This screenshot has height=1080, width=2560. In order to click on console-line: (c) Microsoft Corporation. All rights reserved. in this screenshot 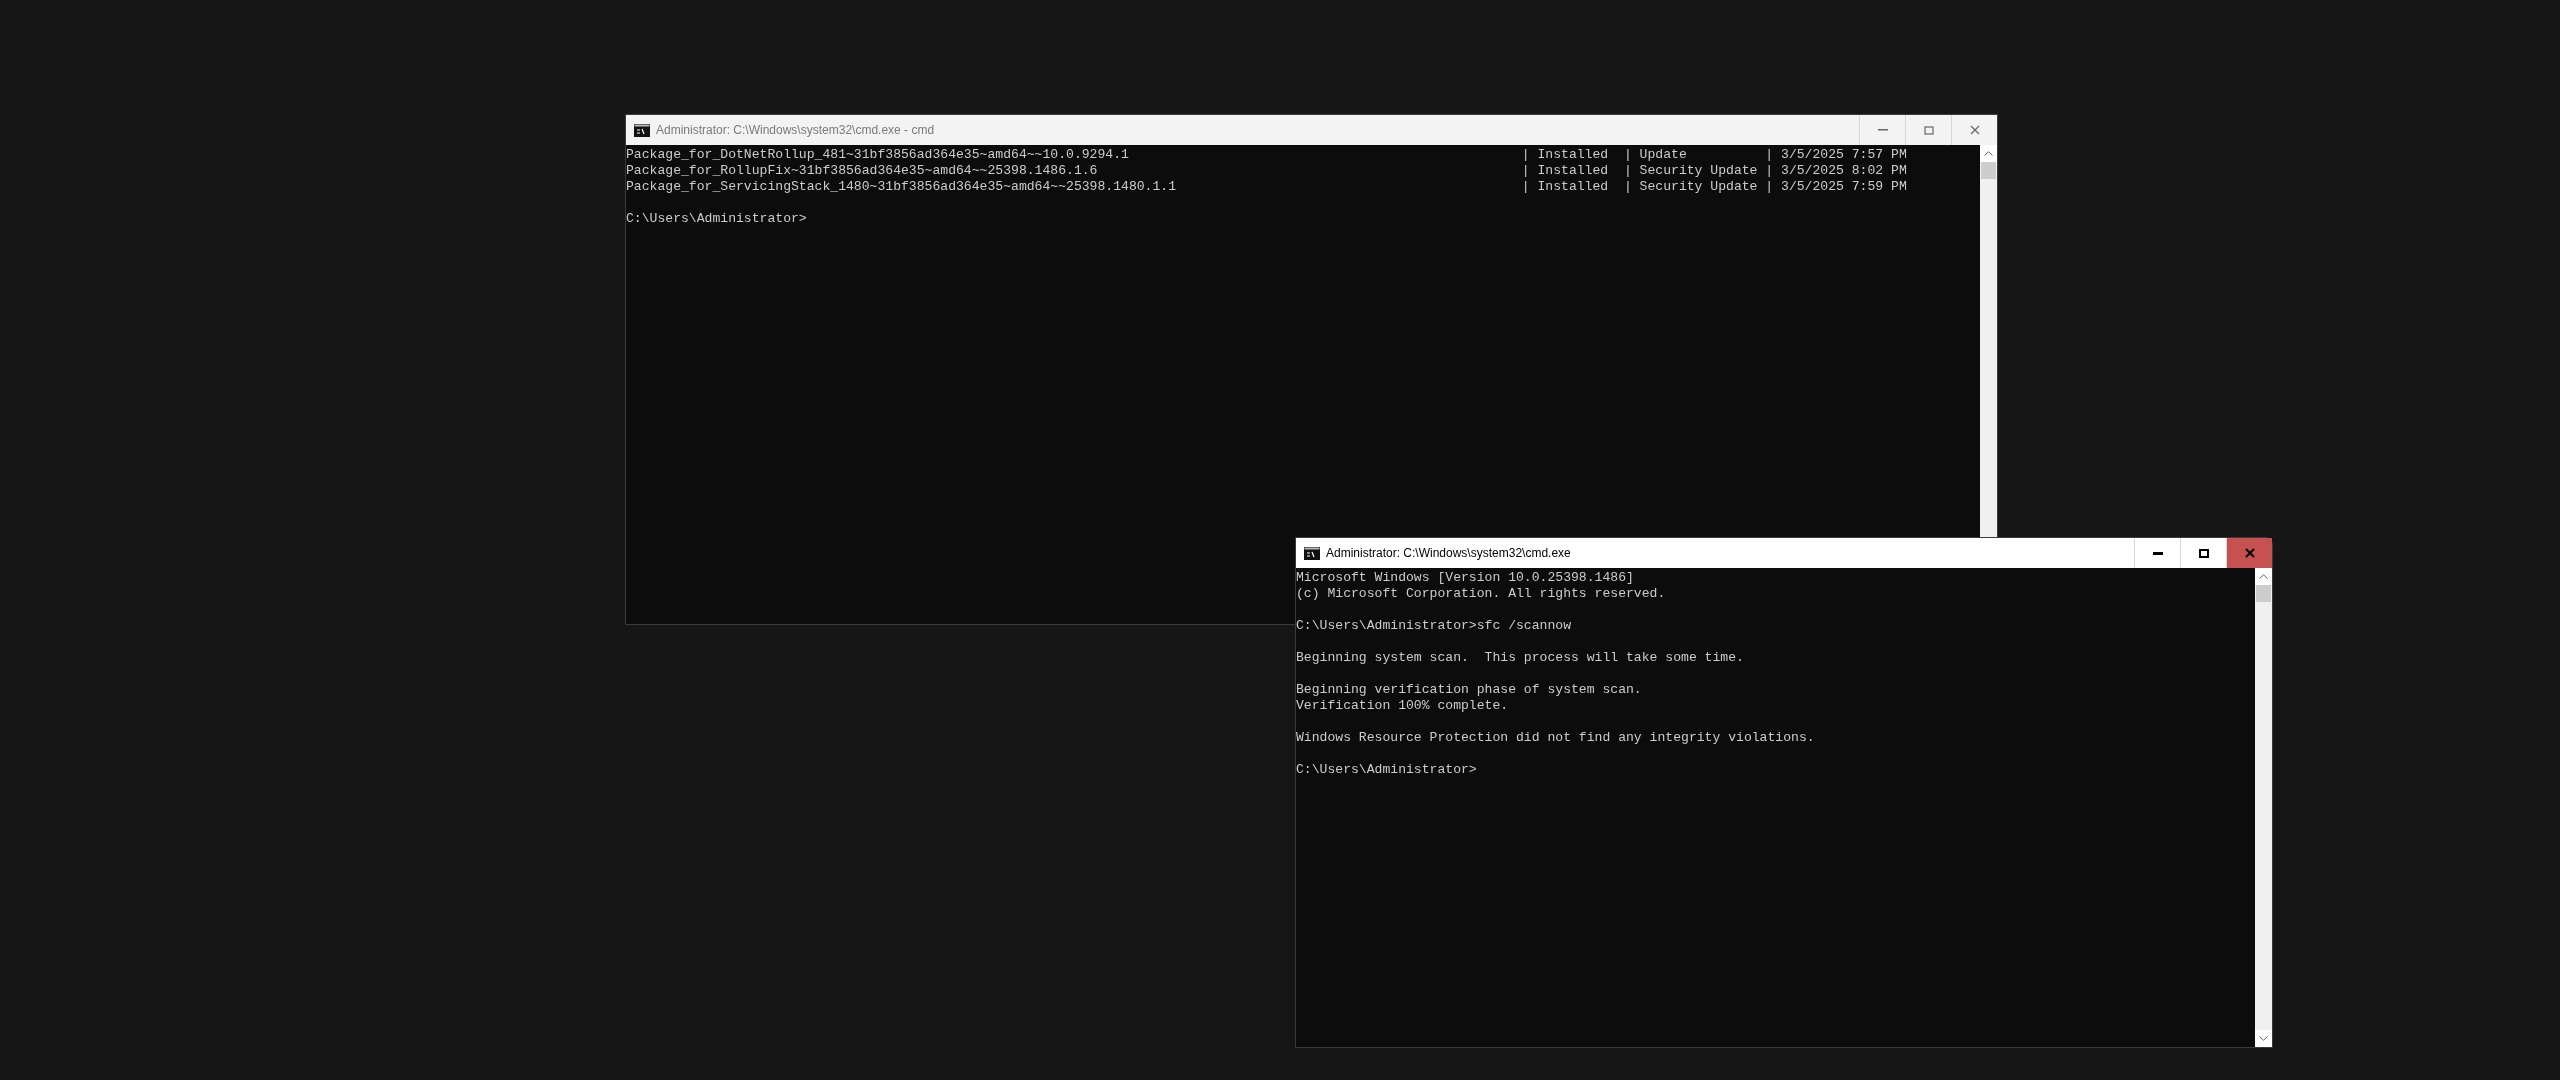, I will do `click(1481, 594)`.